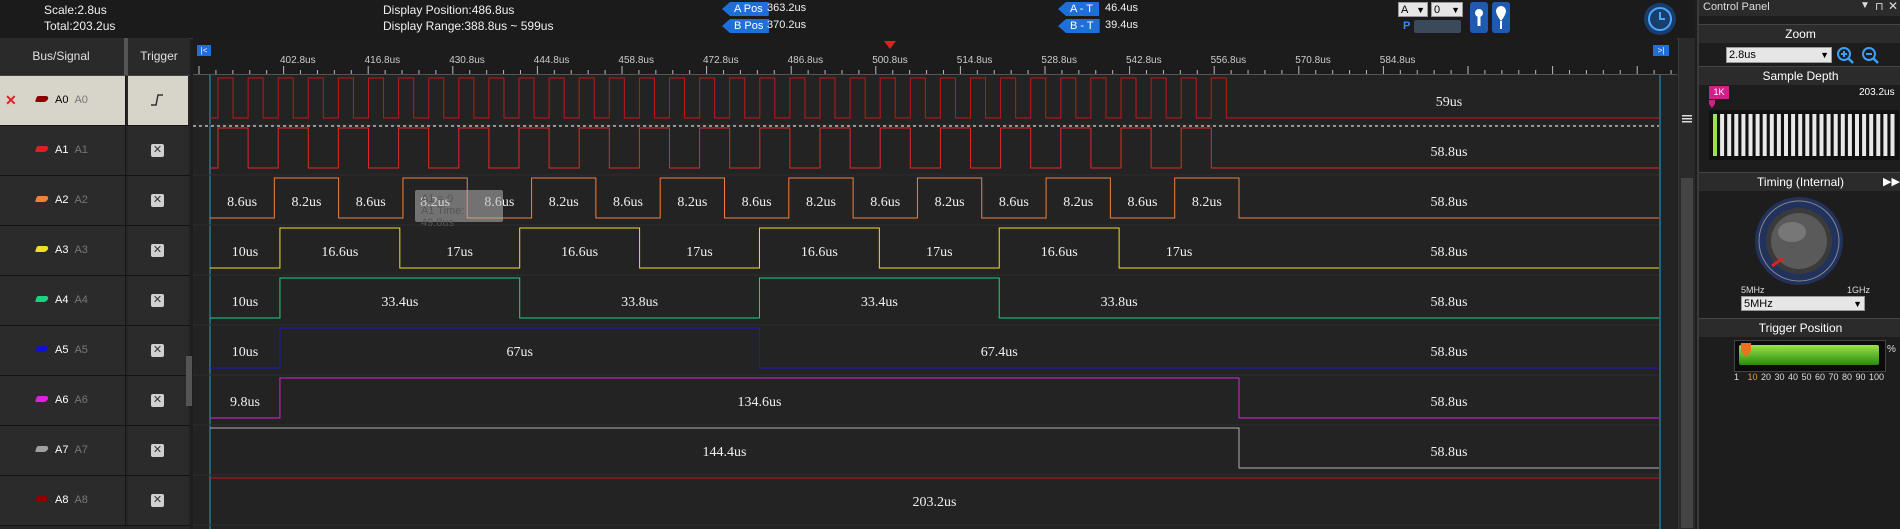 The width and height of the screenshot is (1900, 529). I want to click on signal-name-cell: A3 A3, so click(63, 250).